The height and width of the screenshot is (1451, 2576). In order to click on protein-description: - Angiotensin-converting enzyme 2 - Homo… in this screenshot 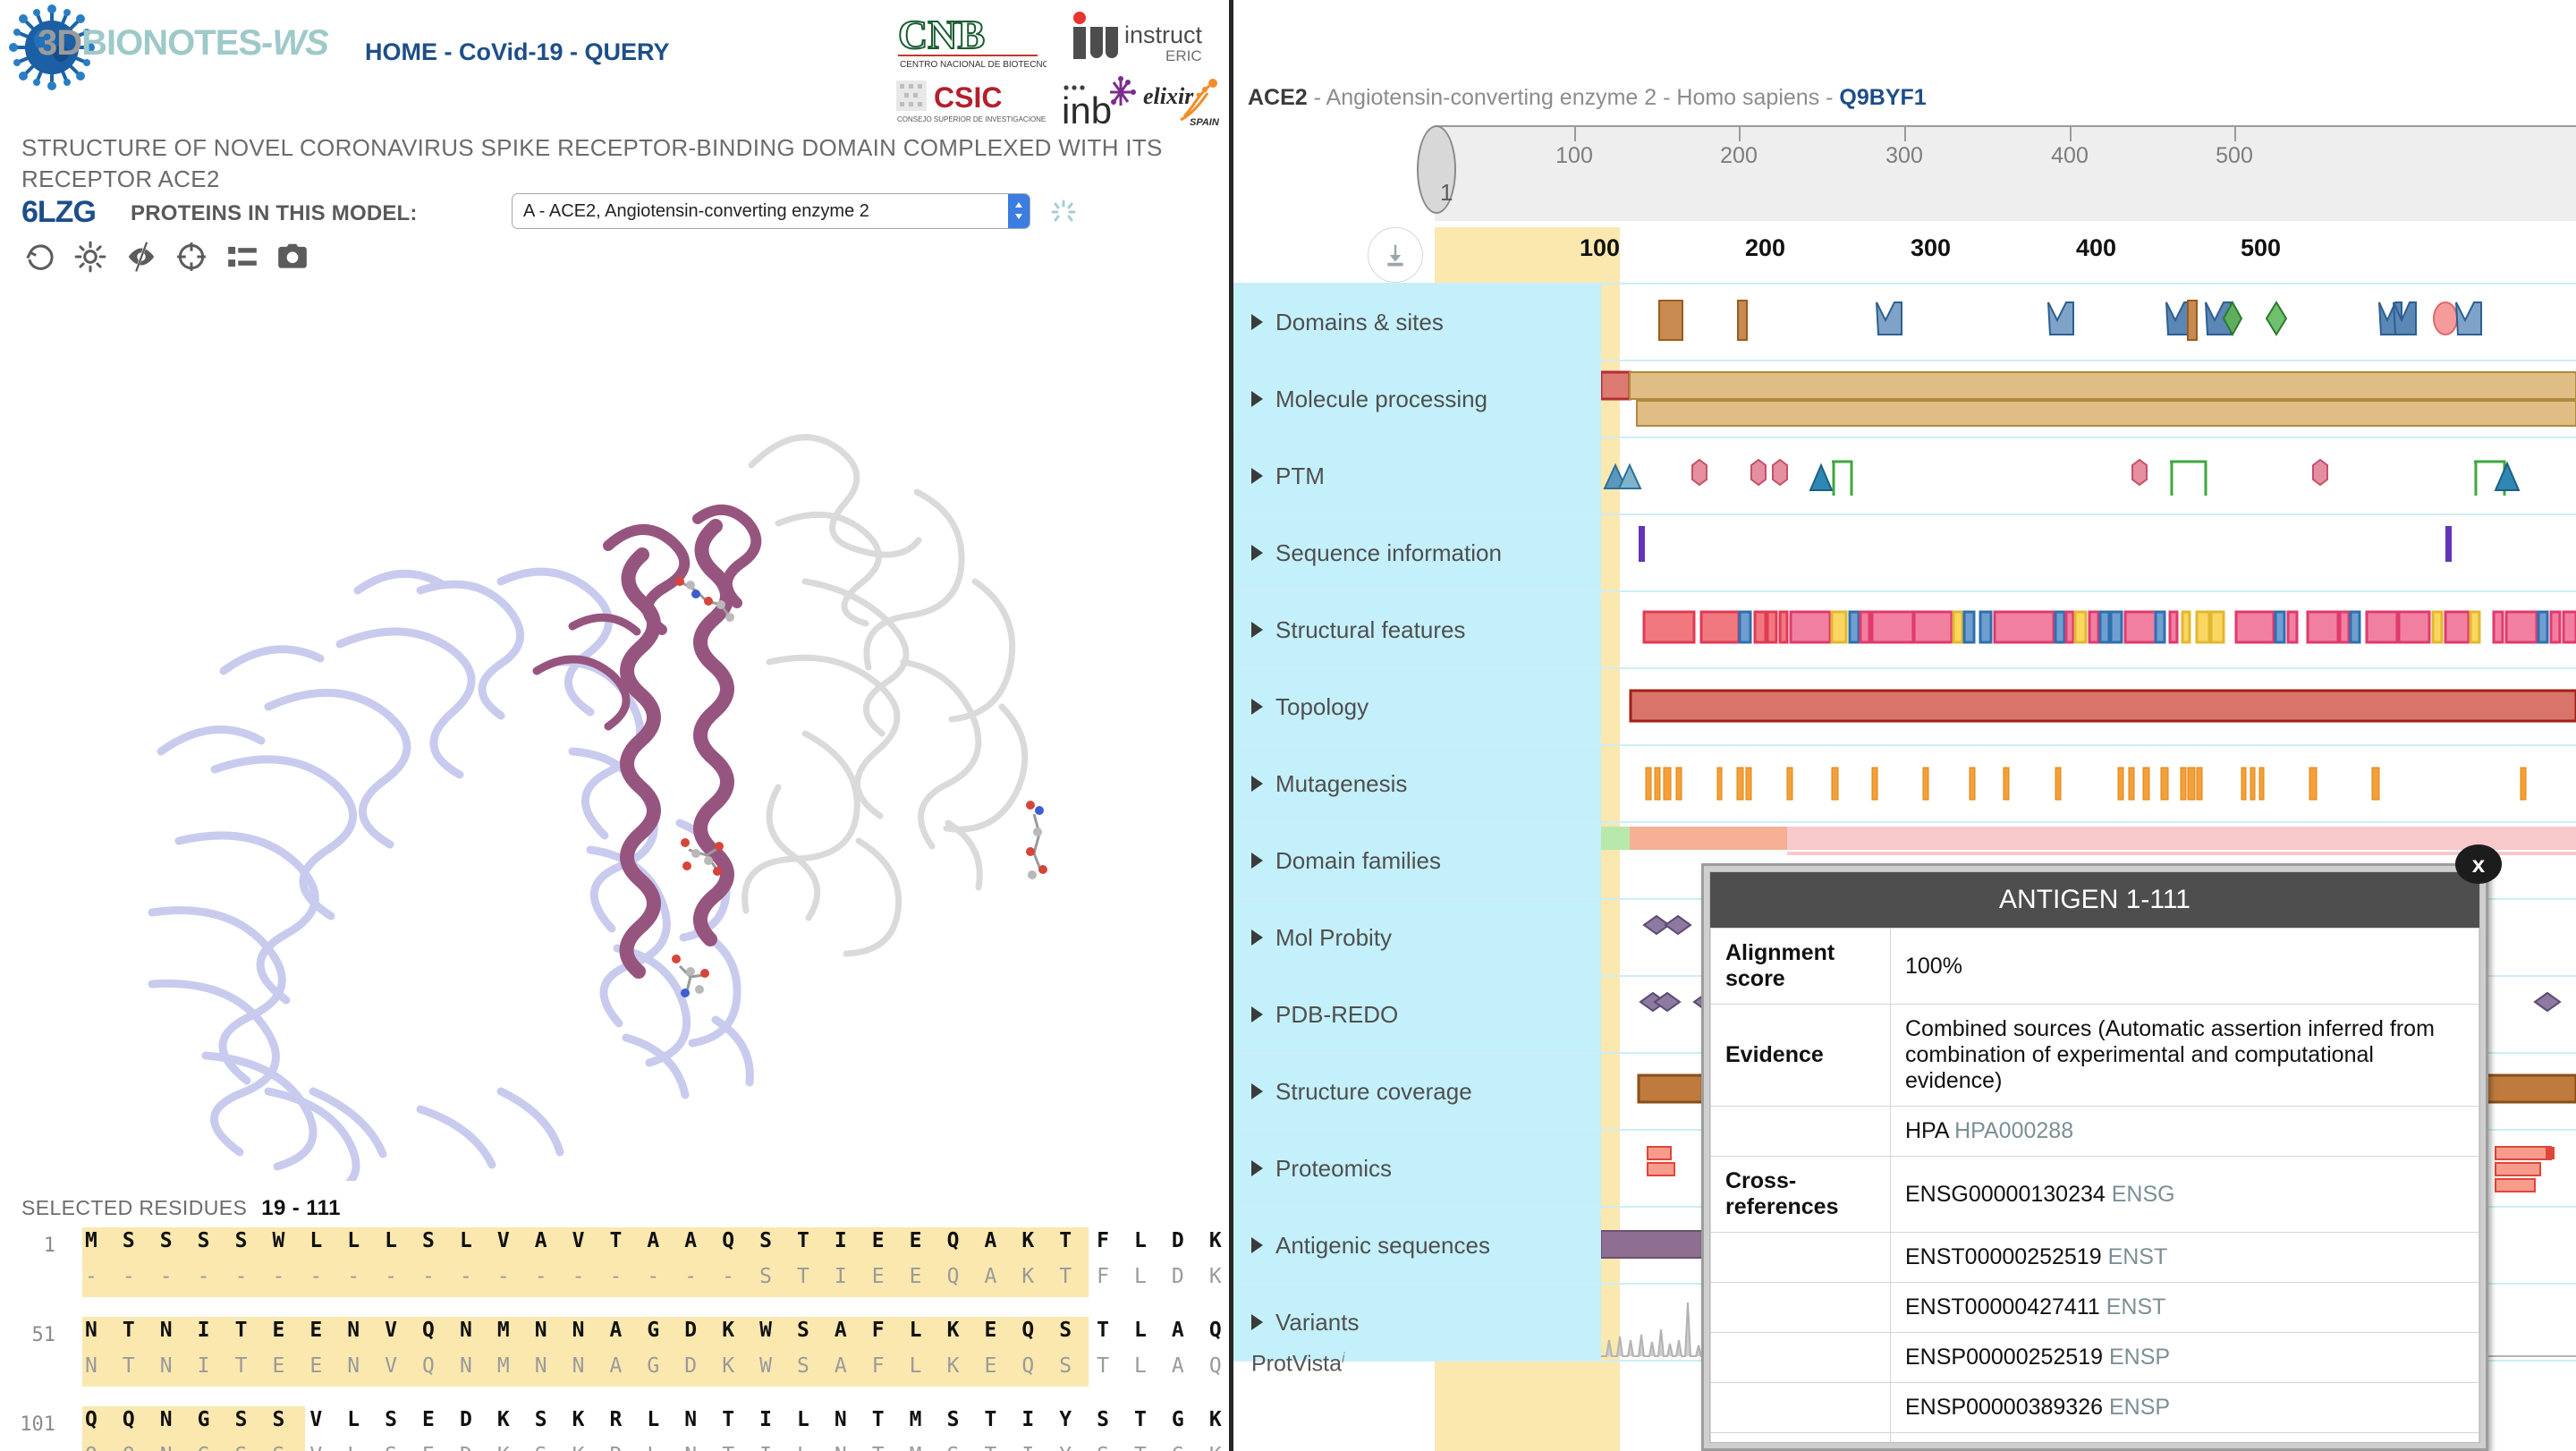, I will do `click(1573, 97)`.